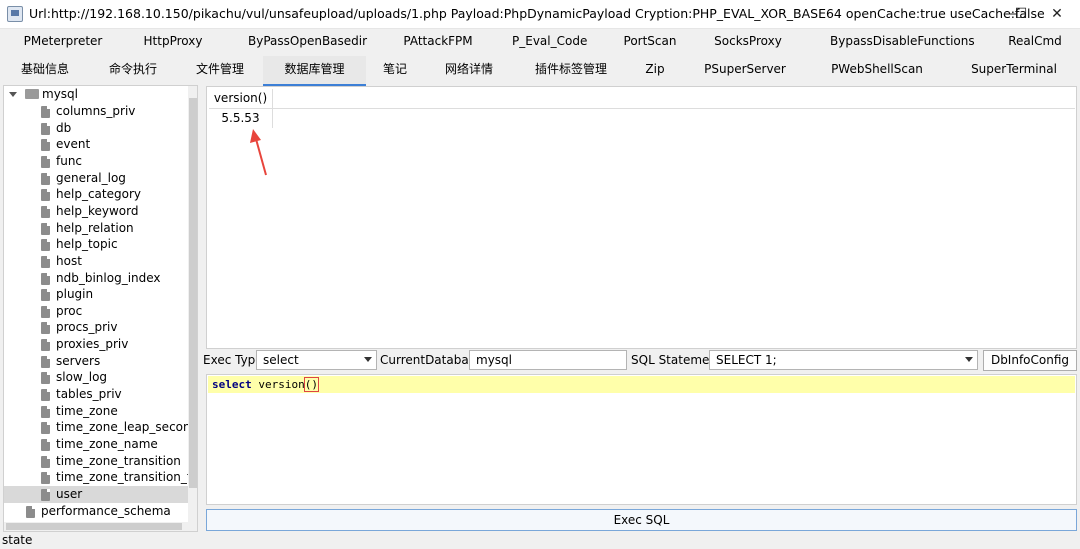 The image size is (1080, 549). I want to click on tab-pattackfpm: PAttackFPM, so click(438, 42).